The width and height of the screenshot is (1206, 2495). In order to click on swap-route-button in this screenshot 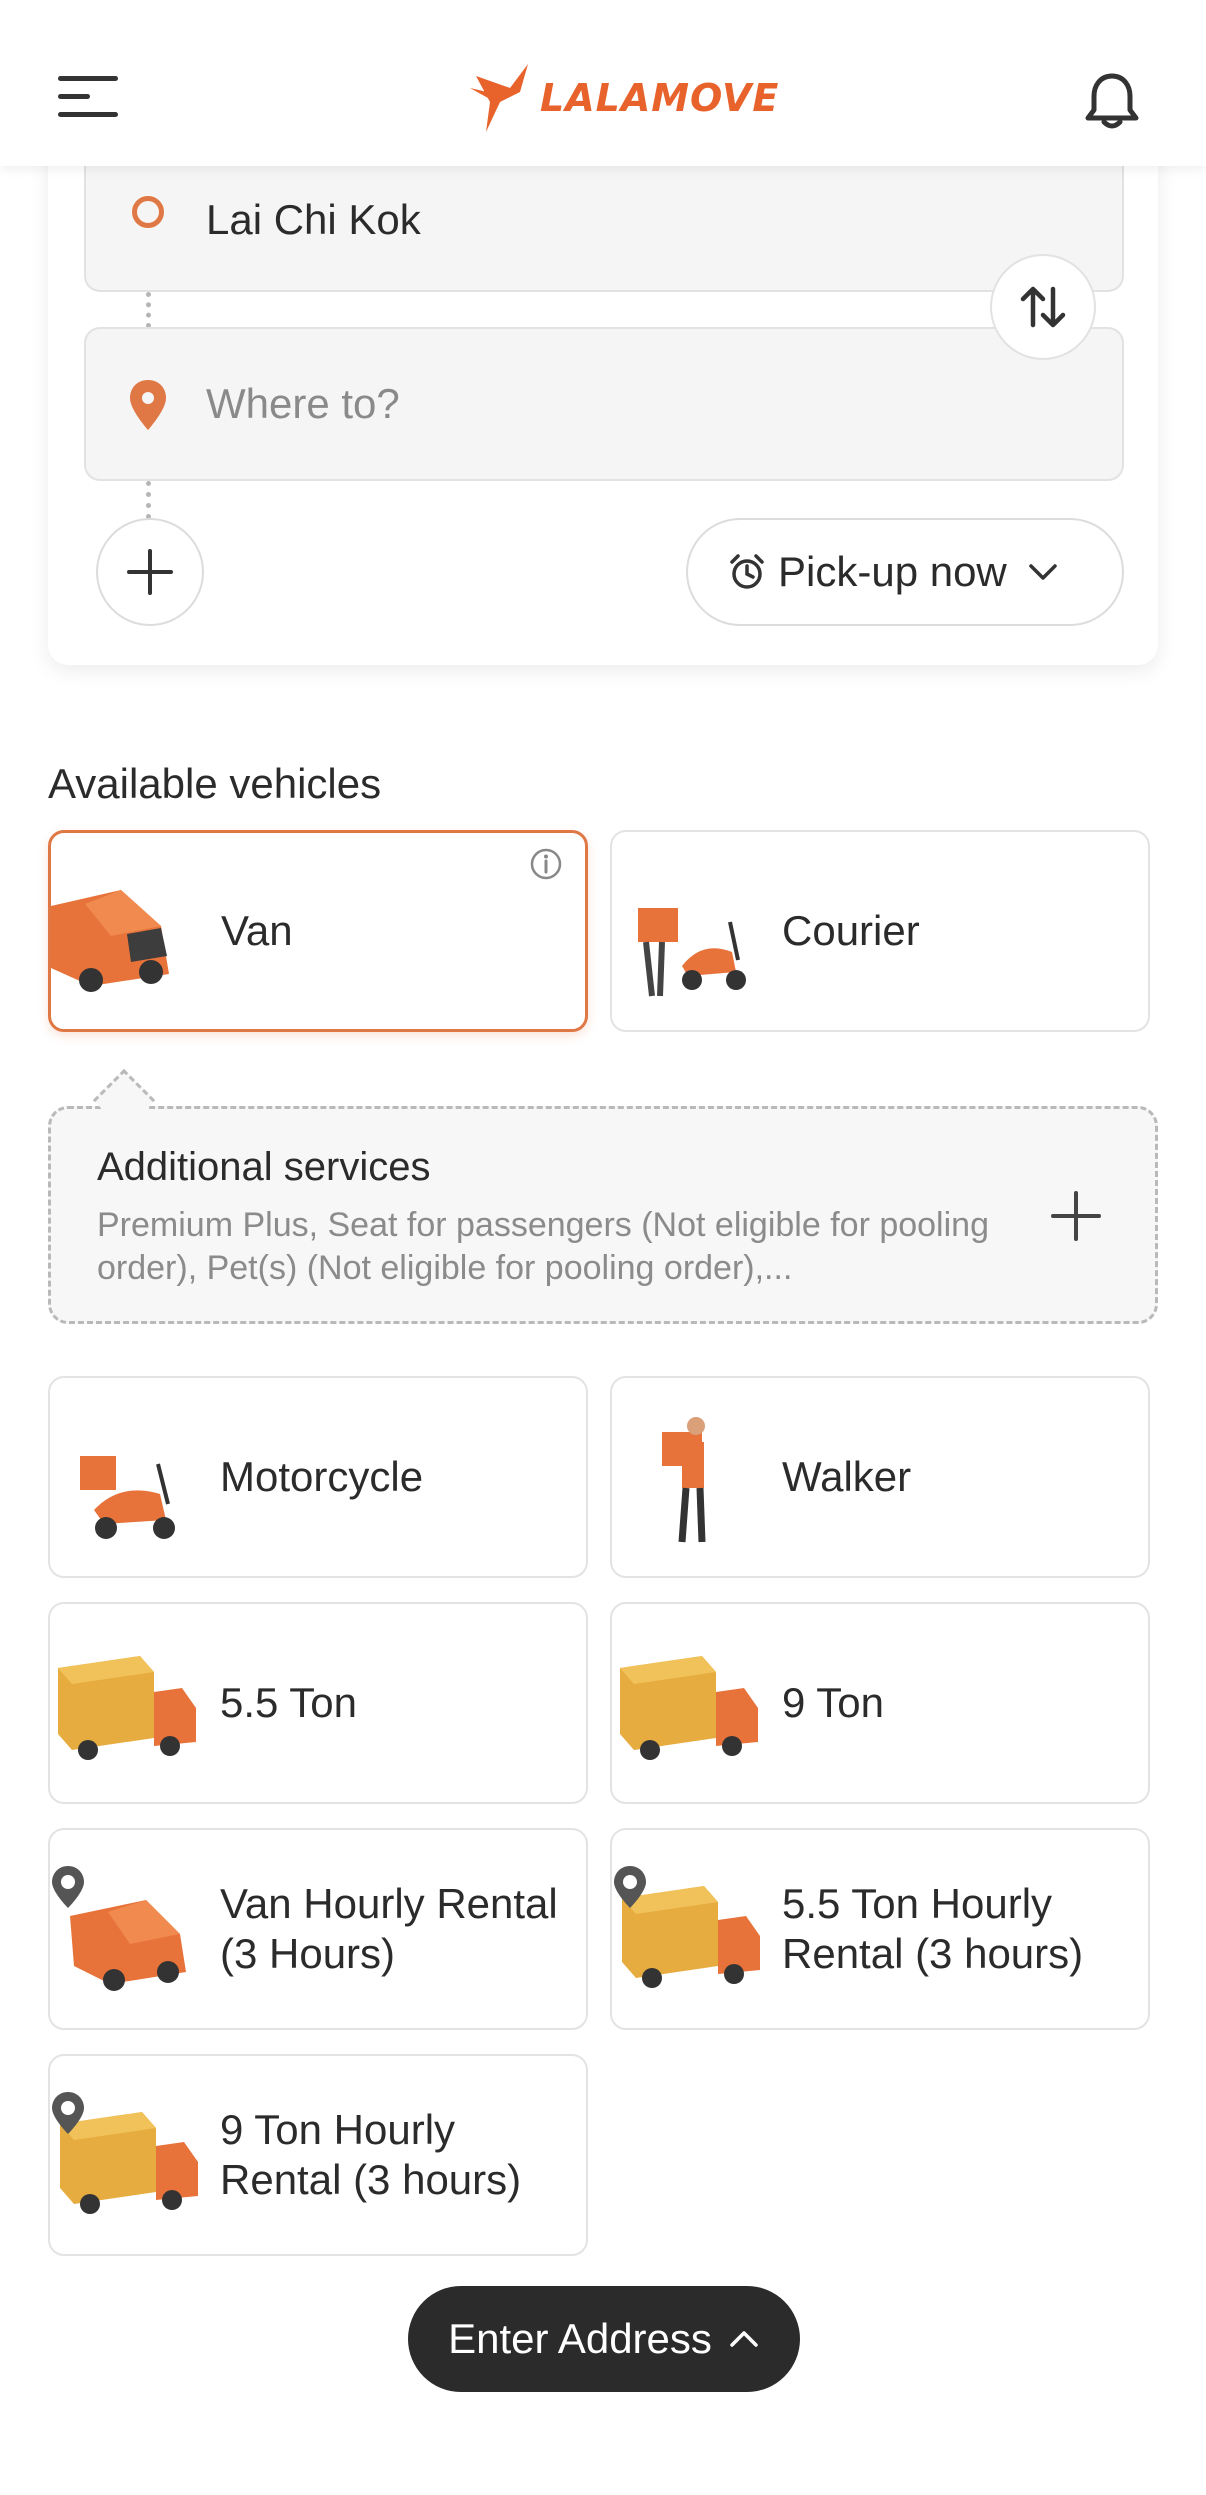, I will do `click(1043, 307)`.